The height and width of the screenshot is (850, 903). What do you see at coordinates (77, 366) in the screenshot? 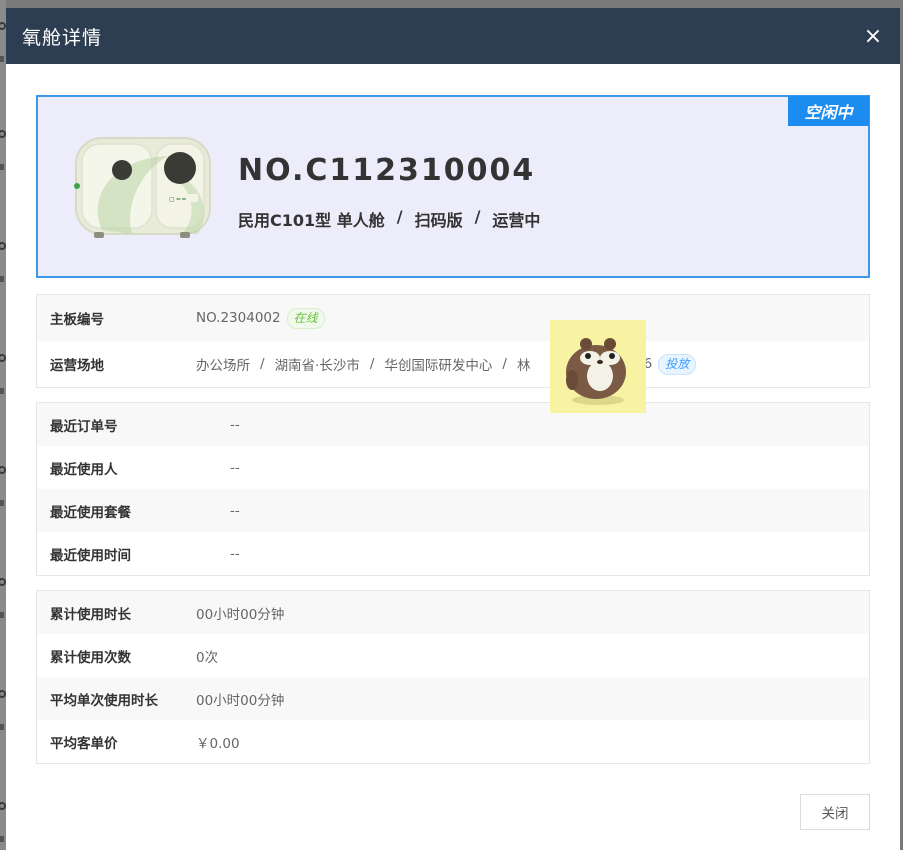
I see `site-label: 运营场地` at bounding box center [77, 366].